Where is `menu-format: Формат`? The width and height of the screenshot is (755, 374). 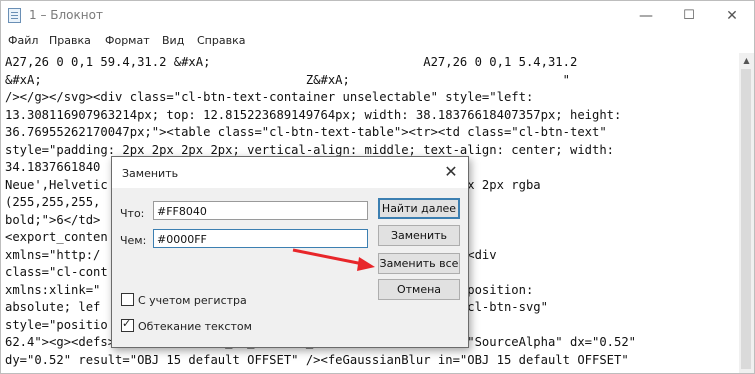
menu-format: Формат is located at coordinates (127, 40).